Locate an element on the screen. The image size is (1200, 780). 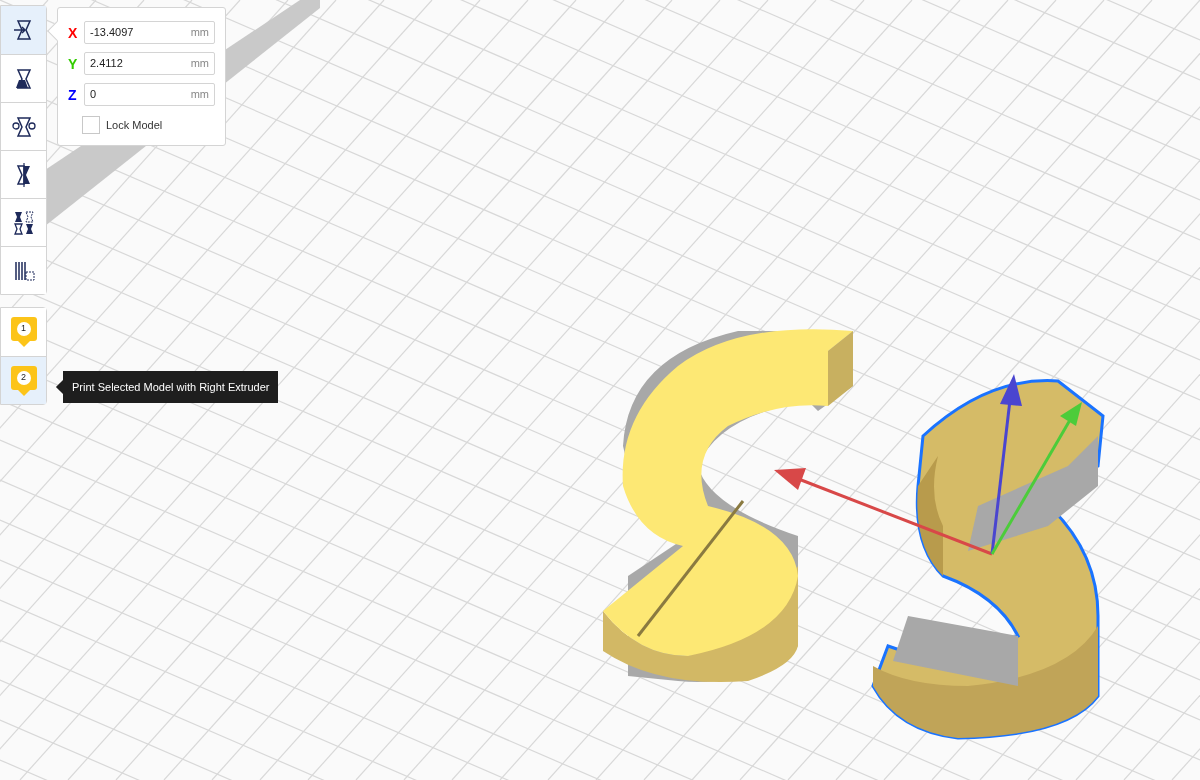
lock-model-checkbox is located at coordinates (91, 125).